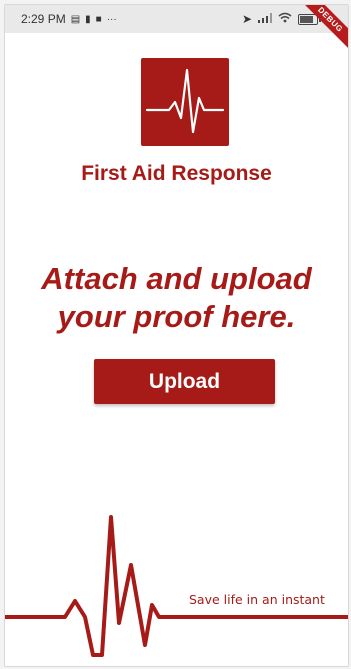  Describe the element at coordinates (257, 599) in the screenshot. I see `tagline: Save life in an instant` at that location.